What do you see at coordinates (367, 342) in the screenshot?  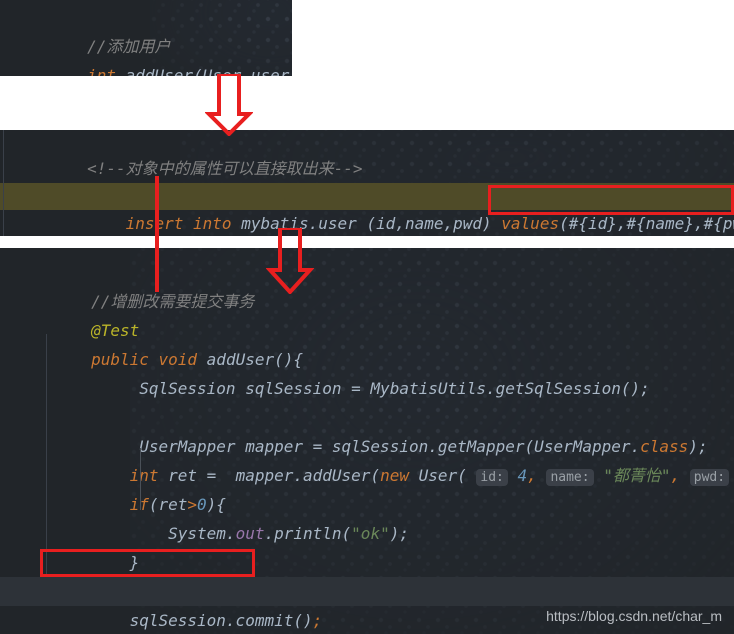 I see `code-line: public void addUser(){` at bounding box center [367, 342].